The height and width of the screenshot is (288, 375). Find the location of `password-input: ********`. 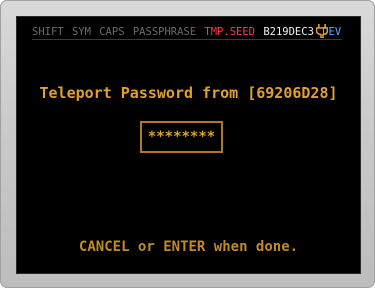

password-input: ******** is located at coordinates (181, 137).